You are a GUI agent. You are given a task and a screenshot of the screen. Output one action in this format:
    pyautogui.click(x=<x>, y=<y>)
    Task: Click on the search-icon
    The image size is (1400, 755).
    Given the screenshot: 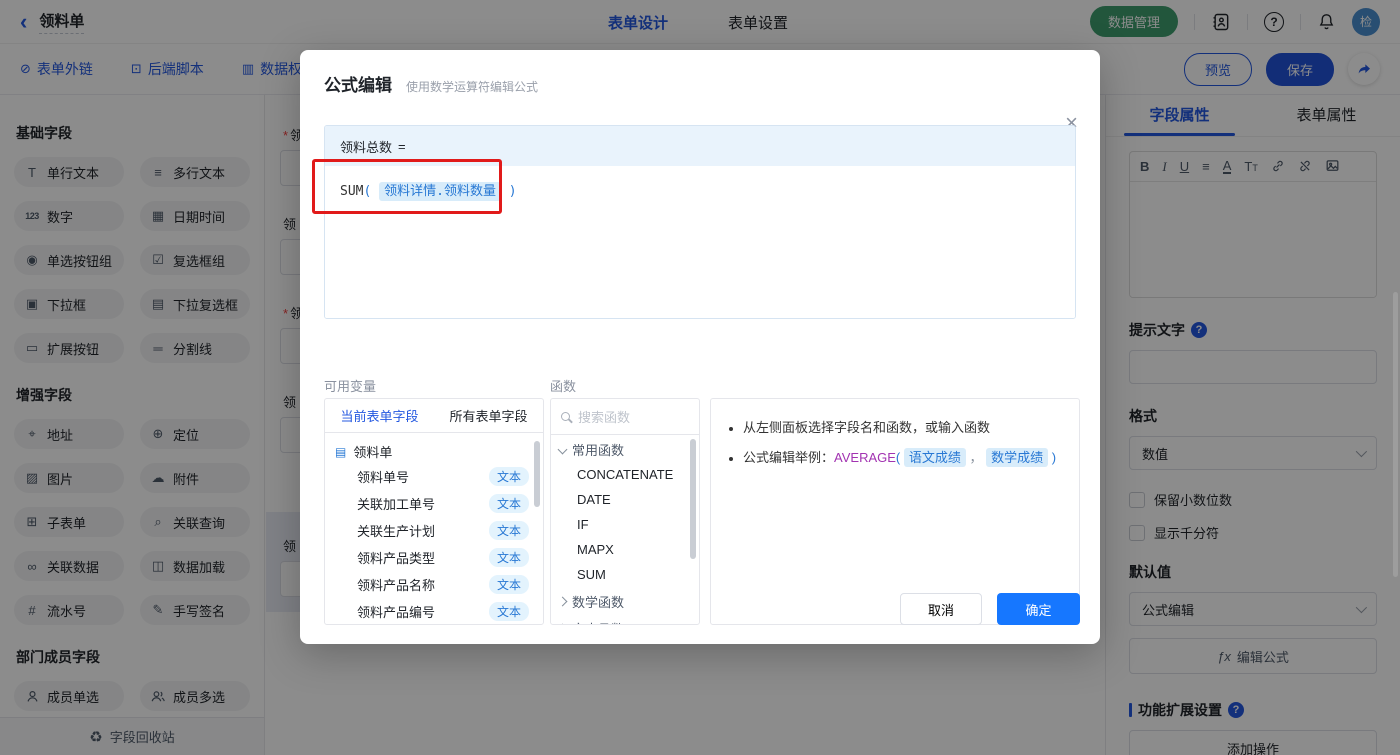 What is the action you would take?
    pyautogui.click(x=565, y=416)
    